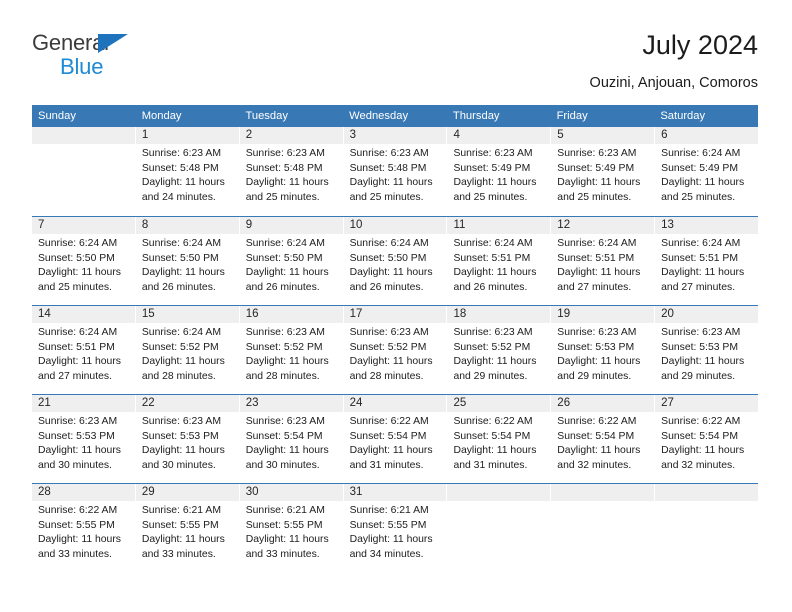  What do you see at coordinates (113, 43) in the screenshot?
I see `logo-triangle-icon` at bounding box center [113, 43].